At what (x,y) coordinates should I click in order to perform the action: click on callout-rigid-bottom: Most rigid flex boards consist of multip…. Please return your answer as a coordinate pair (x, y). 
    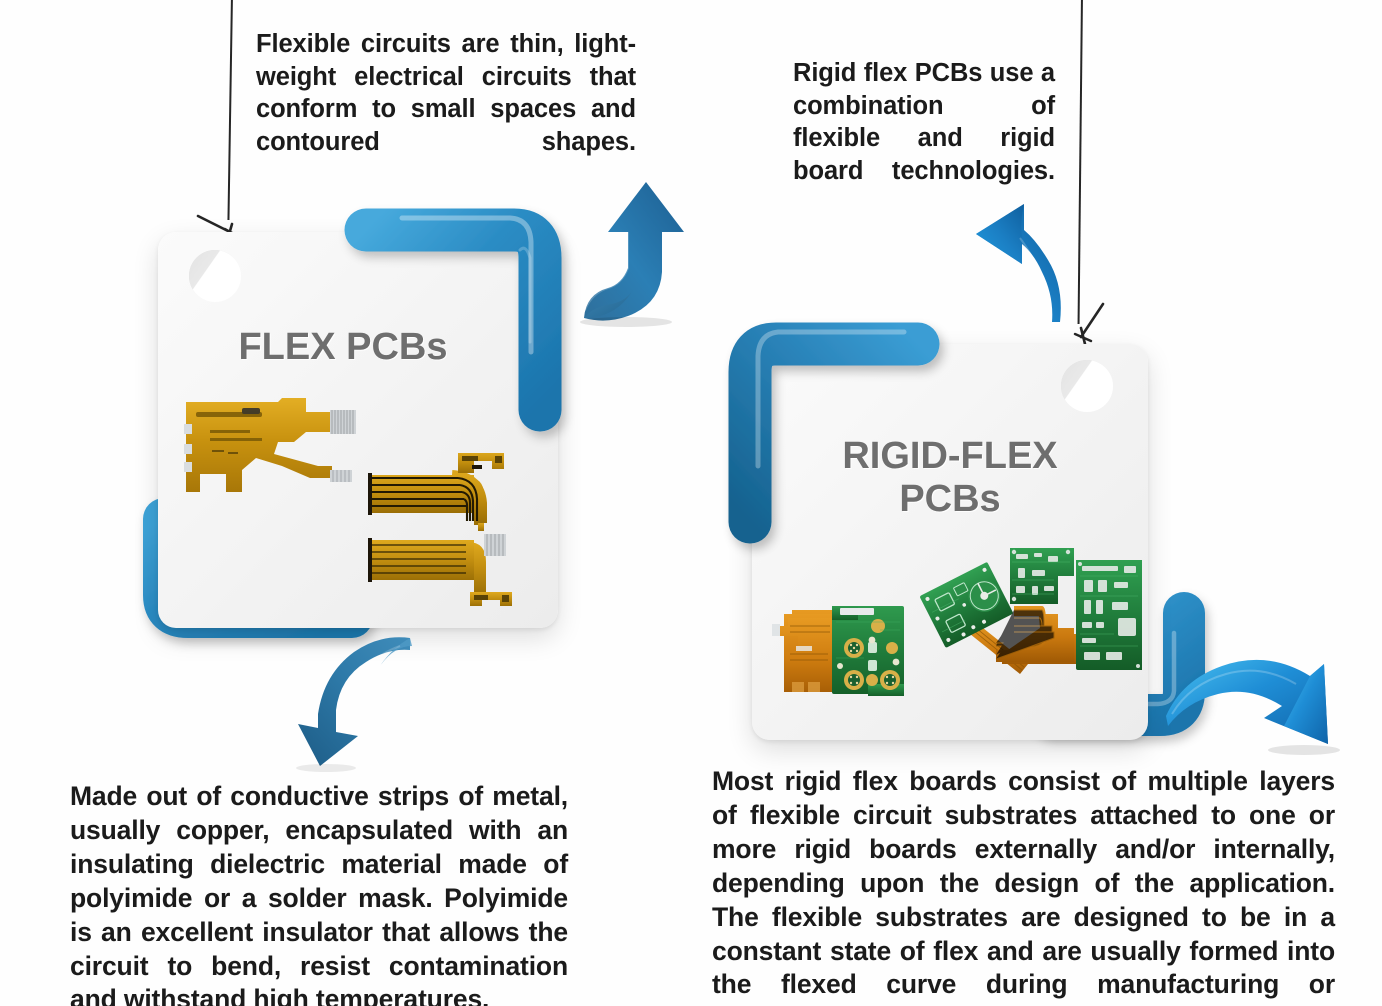
    Looking at the image, I should click on (1023, 885).